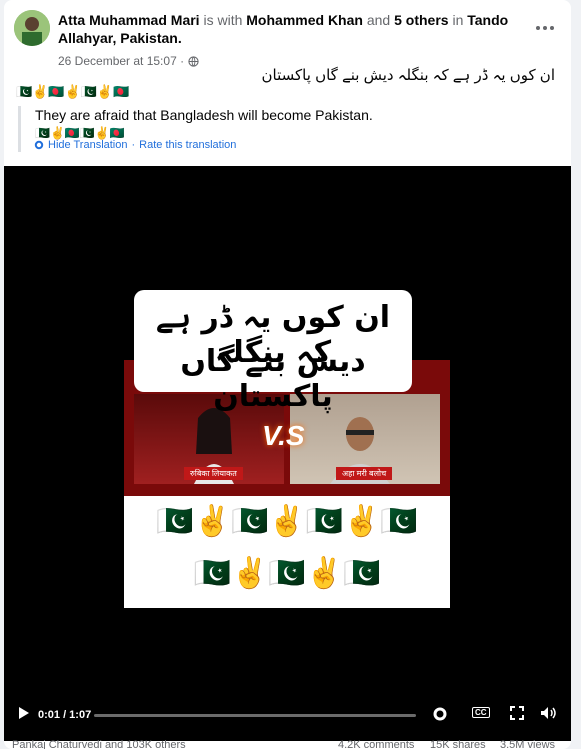 Image resolution: width=581 pixels, height=749 pixels. I want to click on fullscreen-icon, so click(517, 713).